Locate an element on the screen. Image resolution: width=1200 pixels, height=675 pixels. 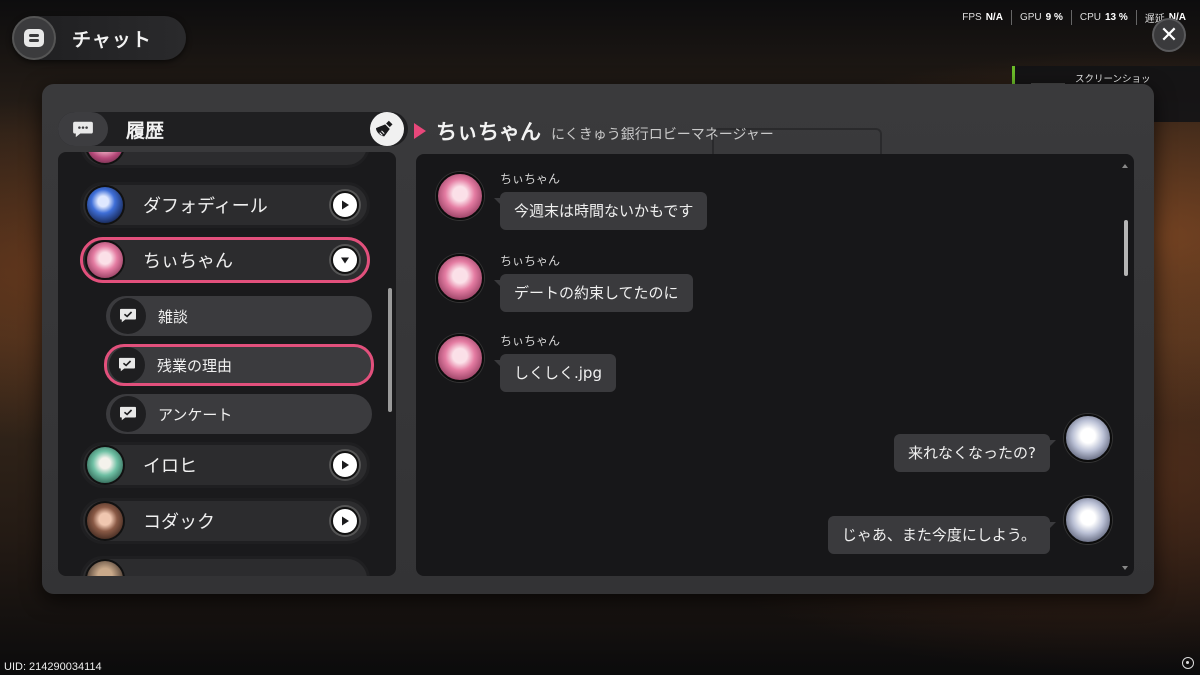
contact-item-daffodil: ダフォディール is located at coordinates (225, 205).